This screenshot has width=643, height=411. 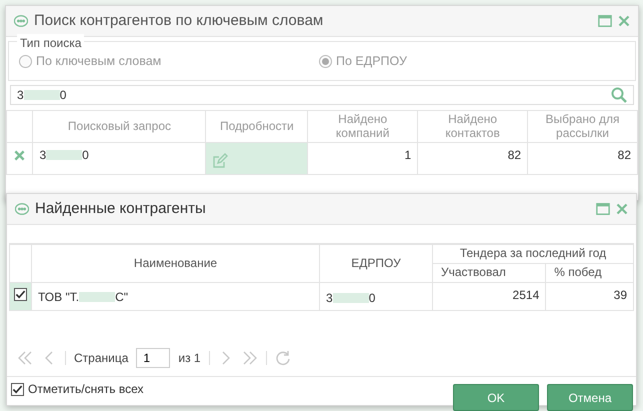 I want to click on query-prefix: 3, so click(x=42, y=155).